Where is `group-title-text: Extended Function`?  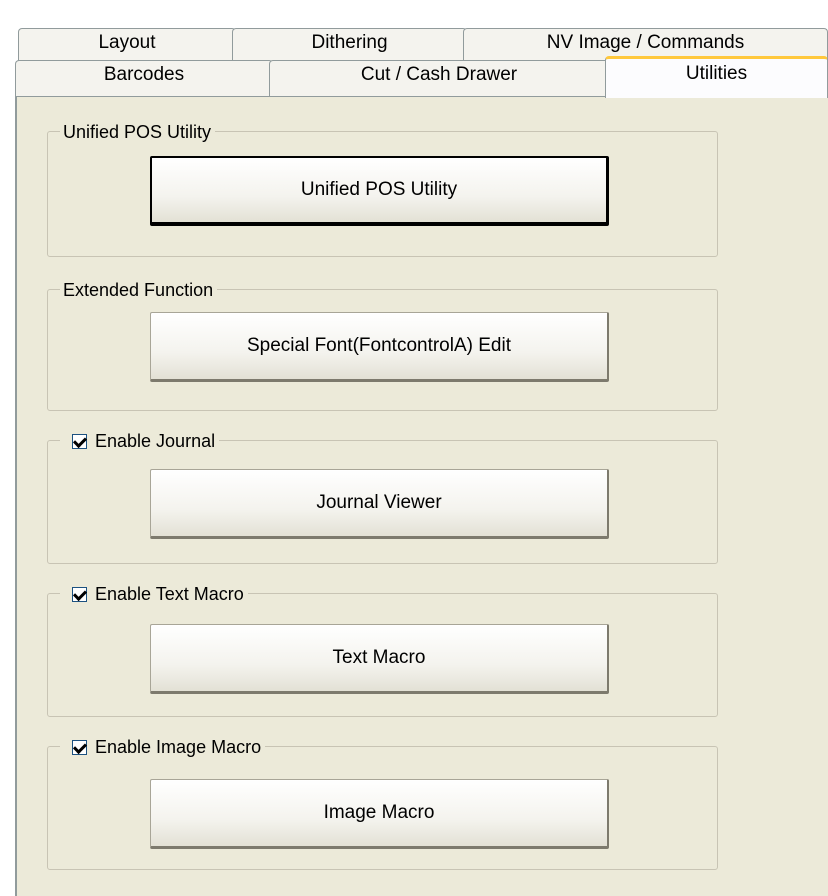
group-title-text: Extended Function is located at coordinates (138, 290).